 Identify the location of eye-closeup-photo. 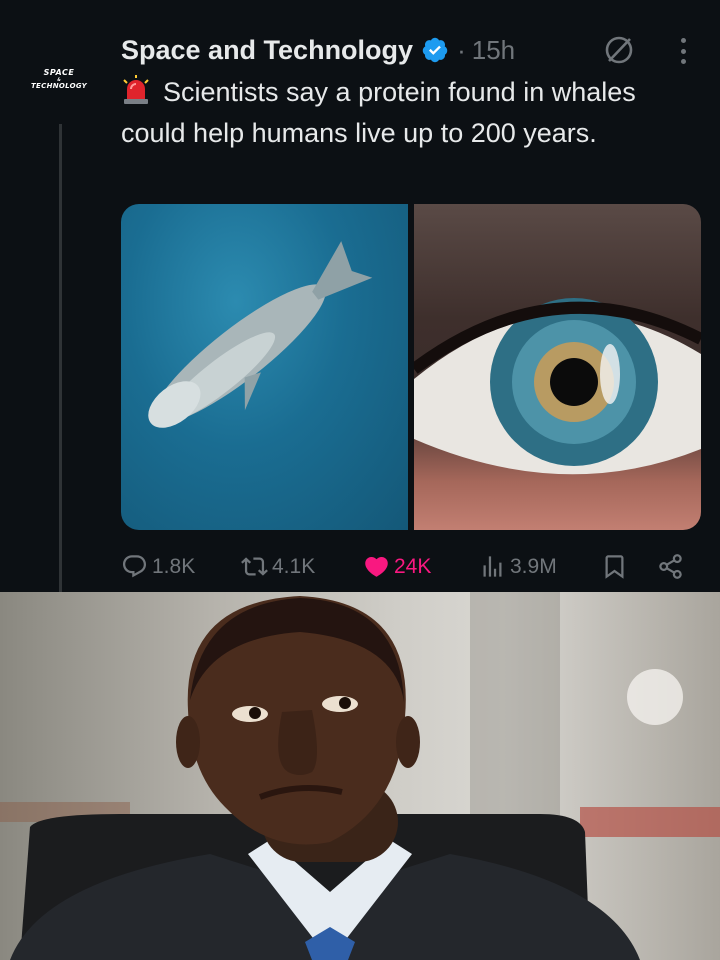
(555, 367).